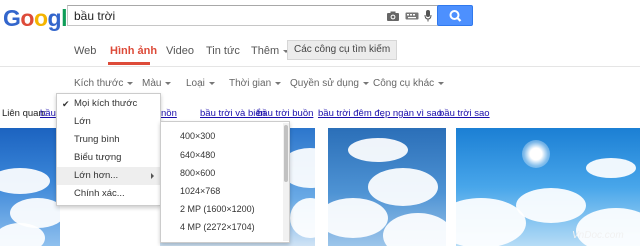 The image size is (640, 246). I want to click on logo-letter: G, so click(12, 18).